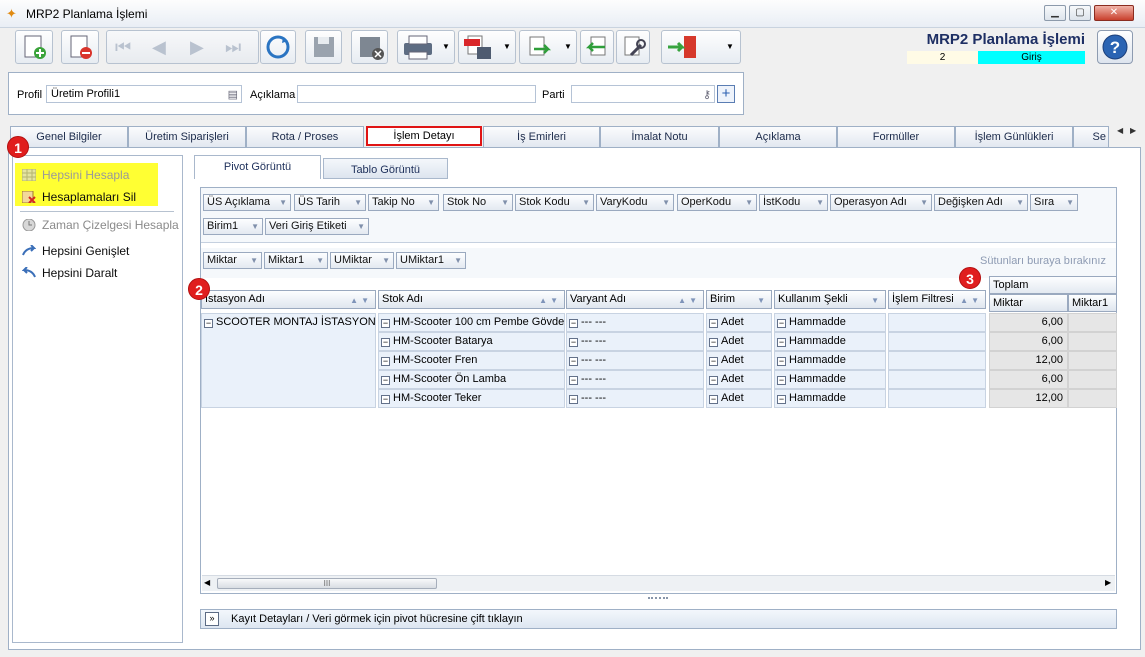 The image size is (1145, 657). I want to click on filter-field-3: Stok No ▼, so click(478, 202).